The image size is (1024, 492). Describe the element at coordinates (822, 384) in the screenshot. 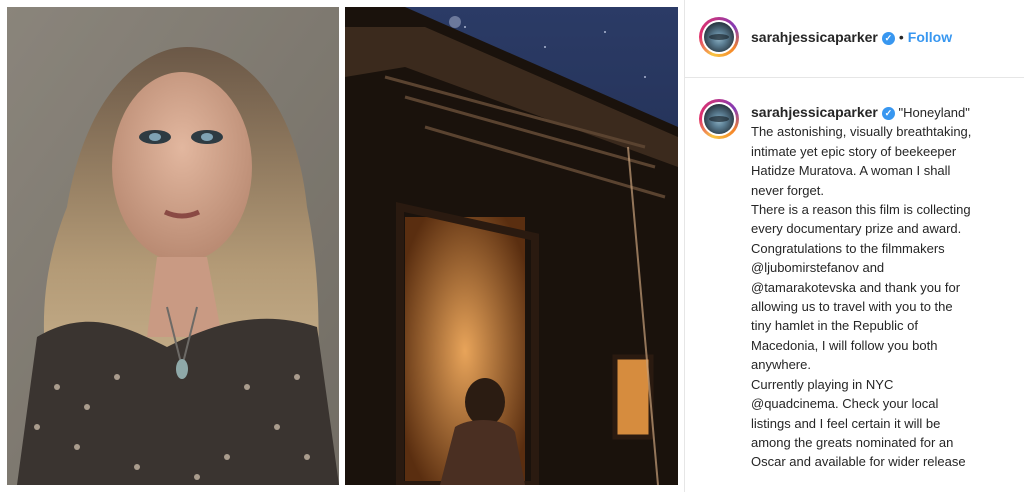

I see `caption-line: Currently playing in NYC` at that location.